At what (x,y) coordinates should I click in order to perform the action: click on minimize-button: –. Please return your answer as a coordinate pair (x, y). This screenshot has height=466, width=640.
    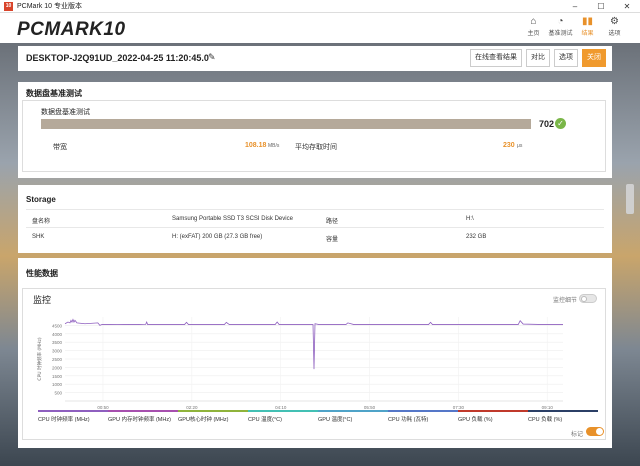
    Looking at the image, I should click on (575, 6).